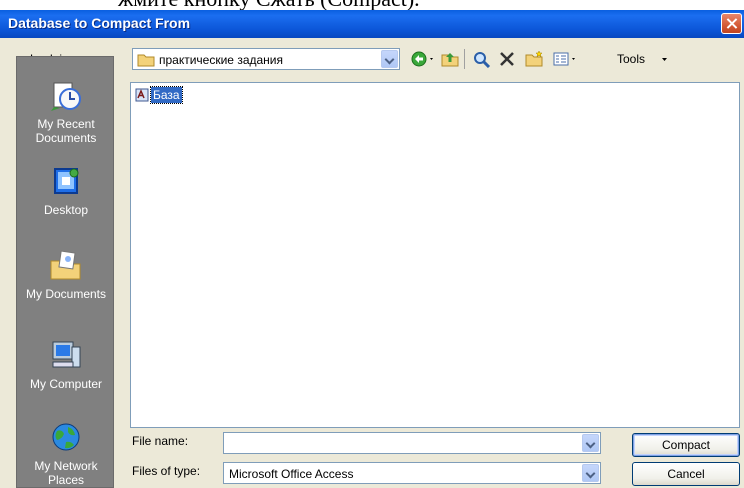 Image resolution: width=744 pixels, height=488 pixels. Describe the element at coordinates (568, 59) in the screenshot. I see `views-icon` at that location.